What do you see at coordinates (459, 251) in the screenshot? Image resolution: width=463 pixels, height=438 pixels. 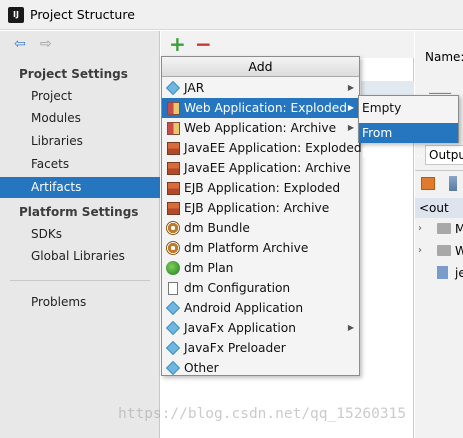 I see `tree-row-label: W` at bounding box center [459, 251].